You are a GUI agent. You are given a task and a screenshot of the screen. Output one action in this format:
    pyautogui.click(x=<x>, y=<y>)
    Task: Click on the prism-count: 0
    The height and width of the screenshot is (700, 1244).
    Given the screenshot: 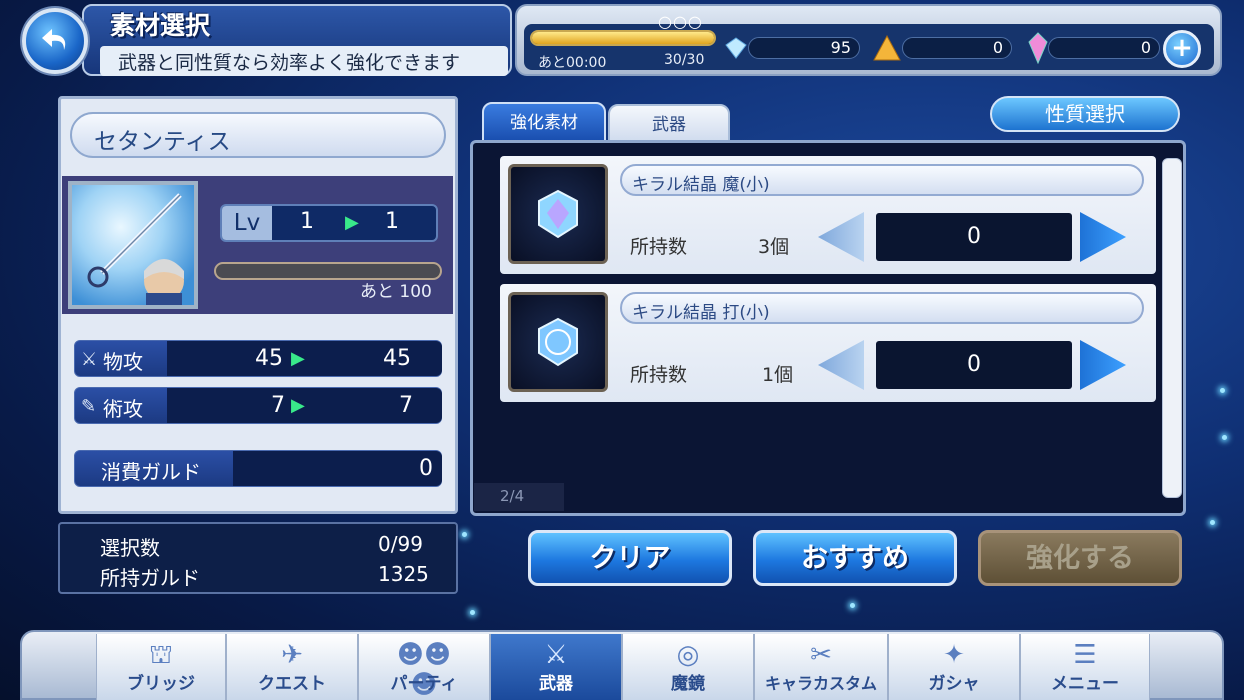 What is the action you would take?
    pyautogui.click(x=1104, y=48)
    